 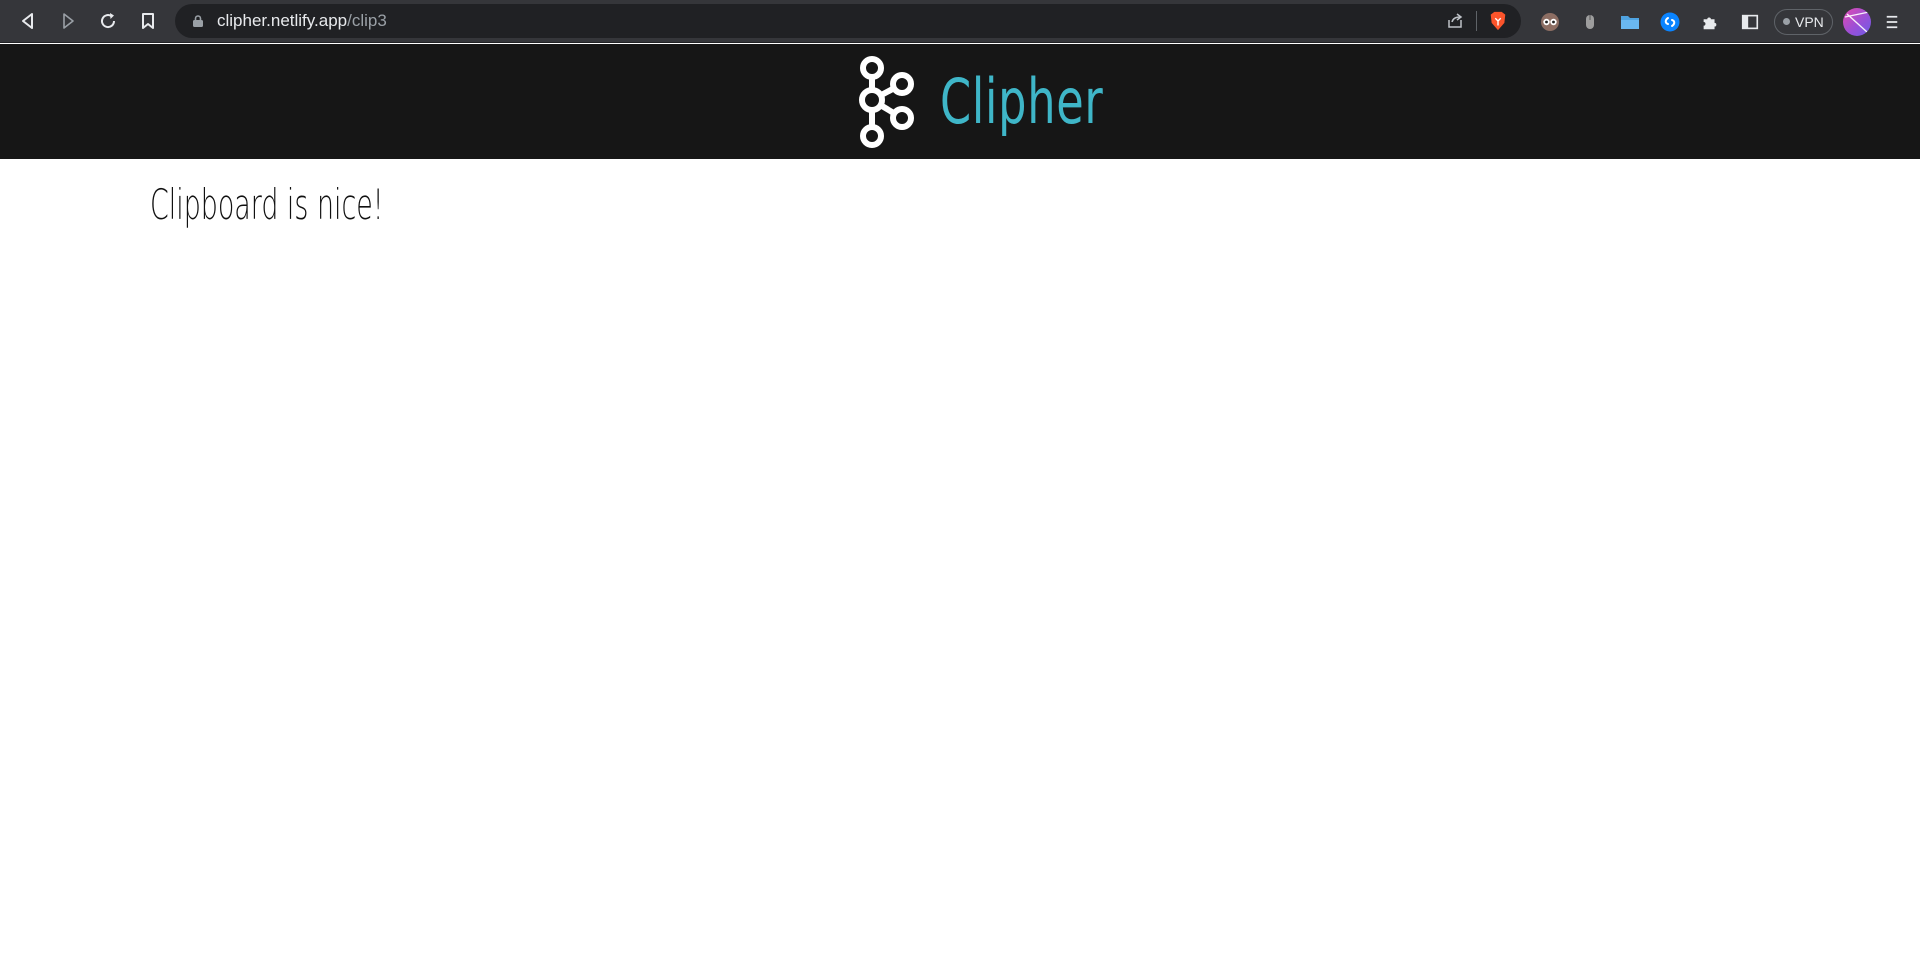 I want to click on vpn-status-dot, so click(x=1786, y=21).